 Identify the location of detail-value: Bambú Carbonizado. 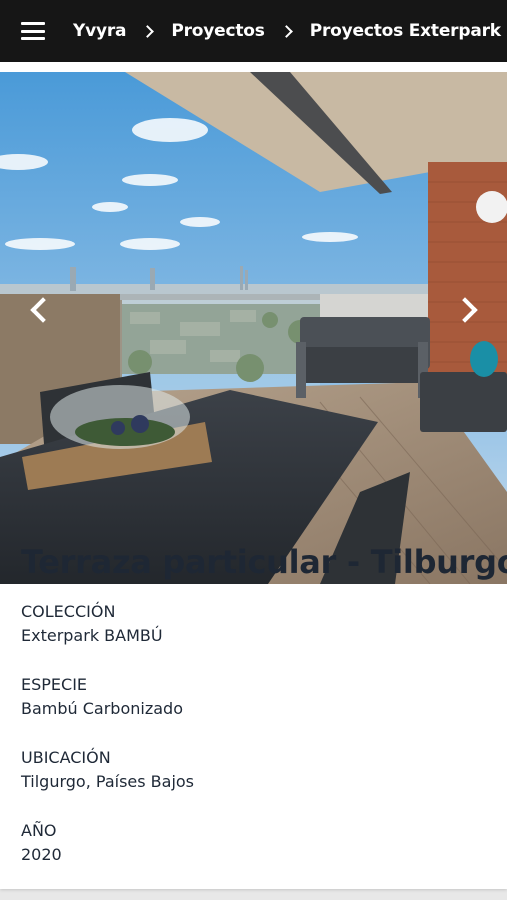
(102, 708).